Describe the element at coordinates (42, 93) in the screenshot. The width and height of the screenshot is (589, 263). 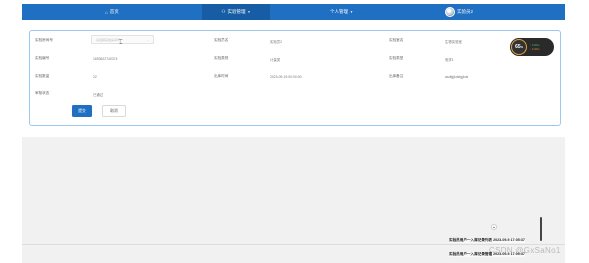
I see `field-label-status: 审核状态` at that location.